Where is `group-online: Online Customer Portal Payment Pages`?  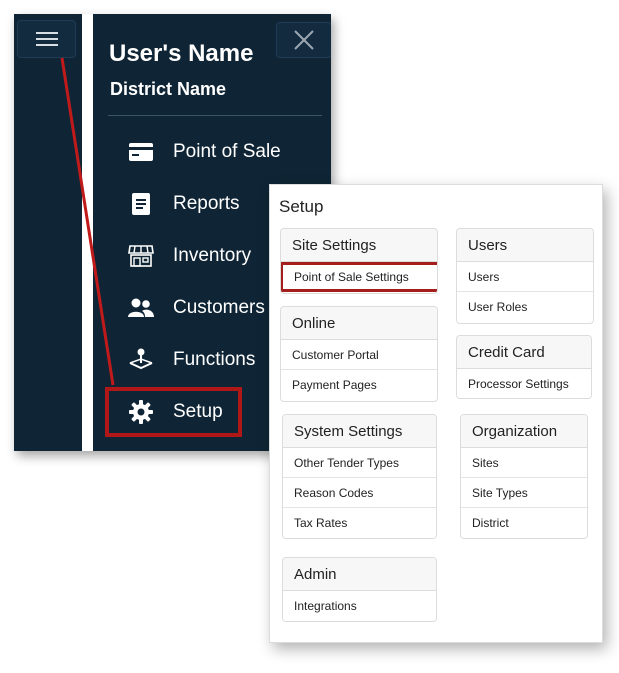
group-online: Online Customer Portal Payment Pages is located at coordinates (359, 354).